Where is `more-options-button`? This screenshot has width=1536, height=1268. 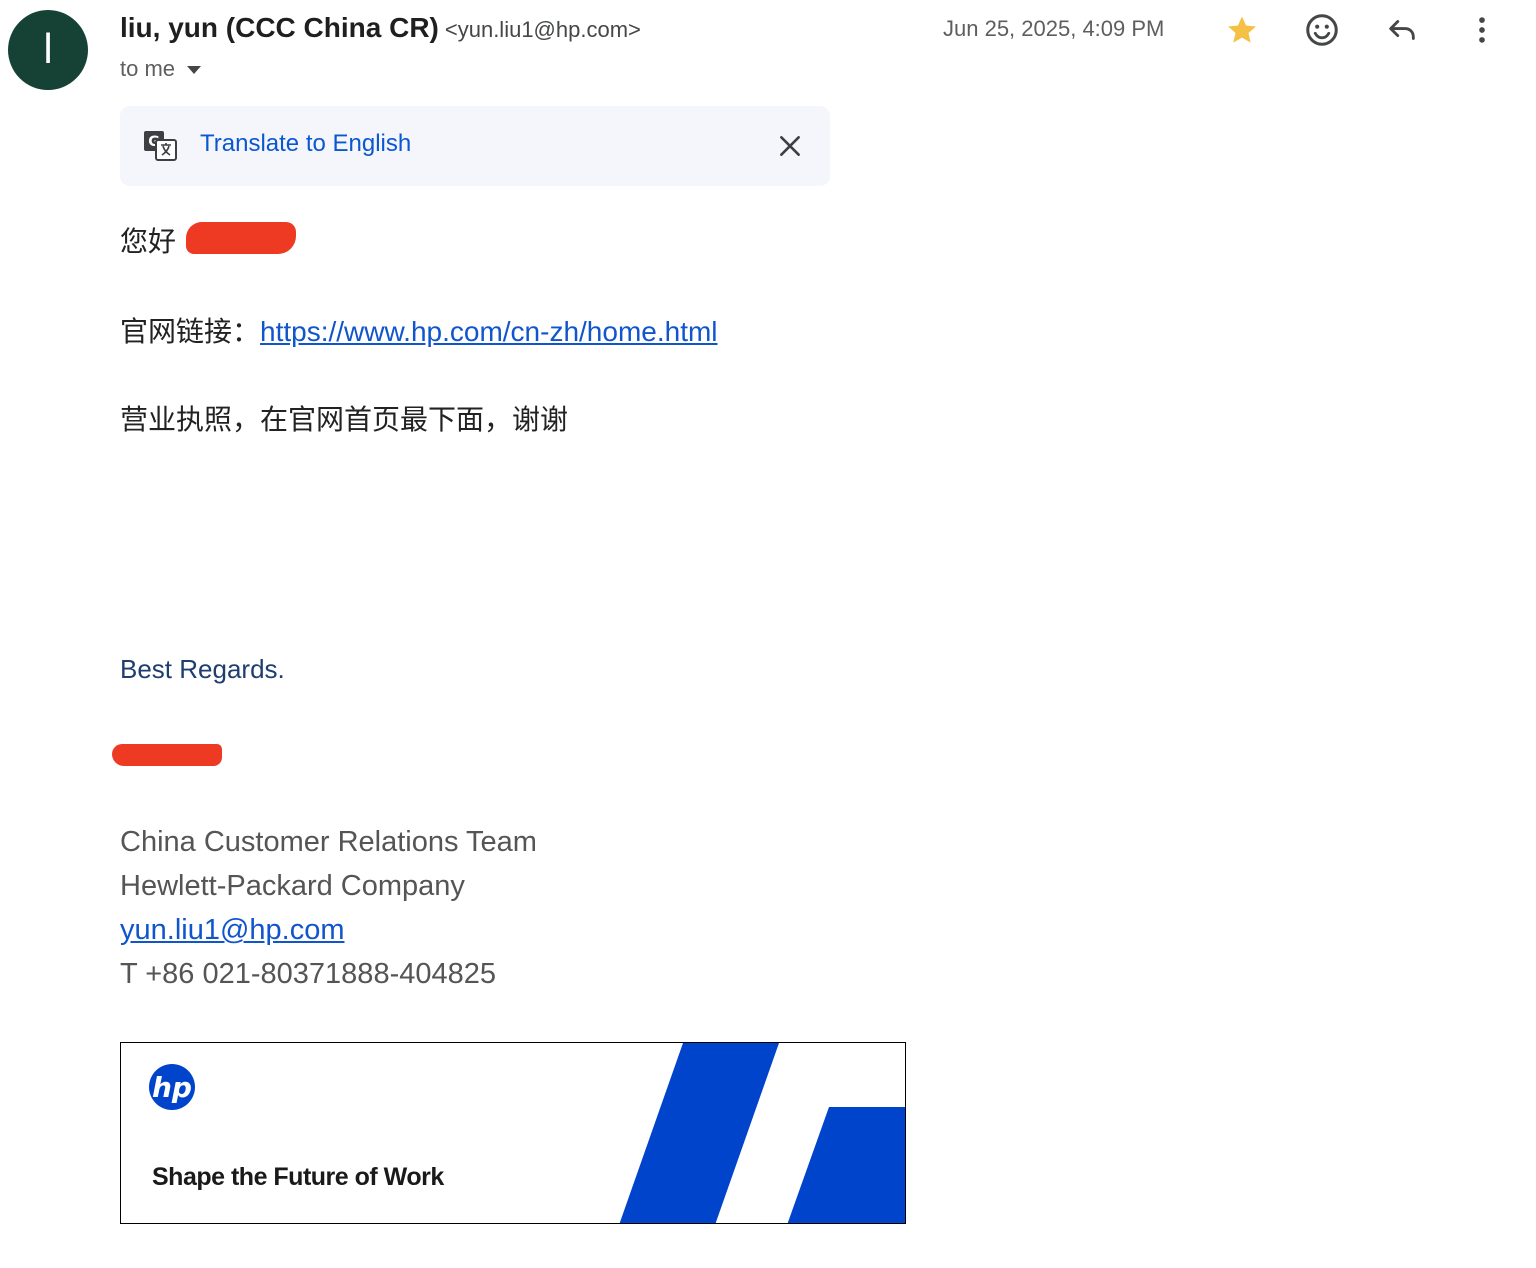 more-options-button is located at coordinates (1482, 30).